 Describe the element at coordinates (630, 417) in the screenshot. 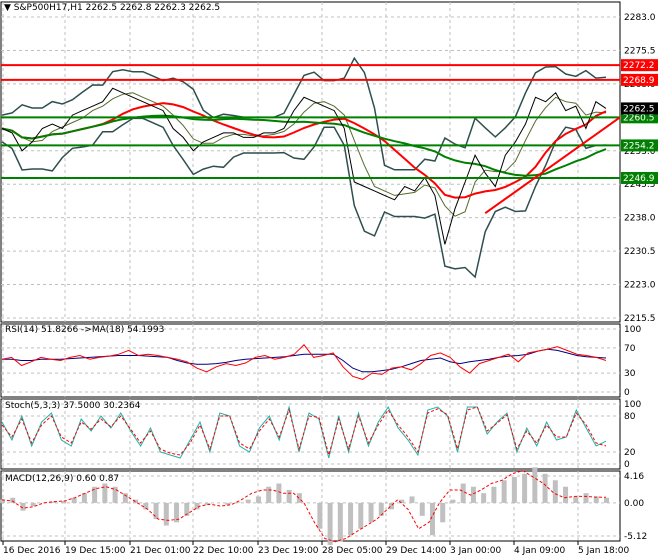

I see `stoch-tick-label: 80` at that location.